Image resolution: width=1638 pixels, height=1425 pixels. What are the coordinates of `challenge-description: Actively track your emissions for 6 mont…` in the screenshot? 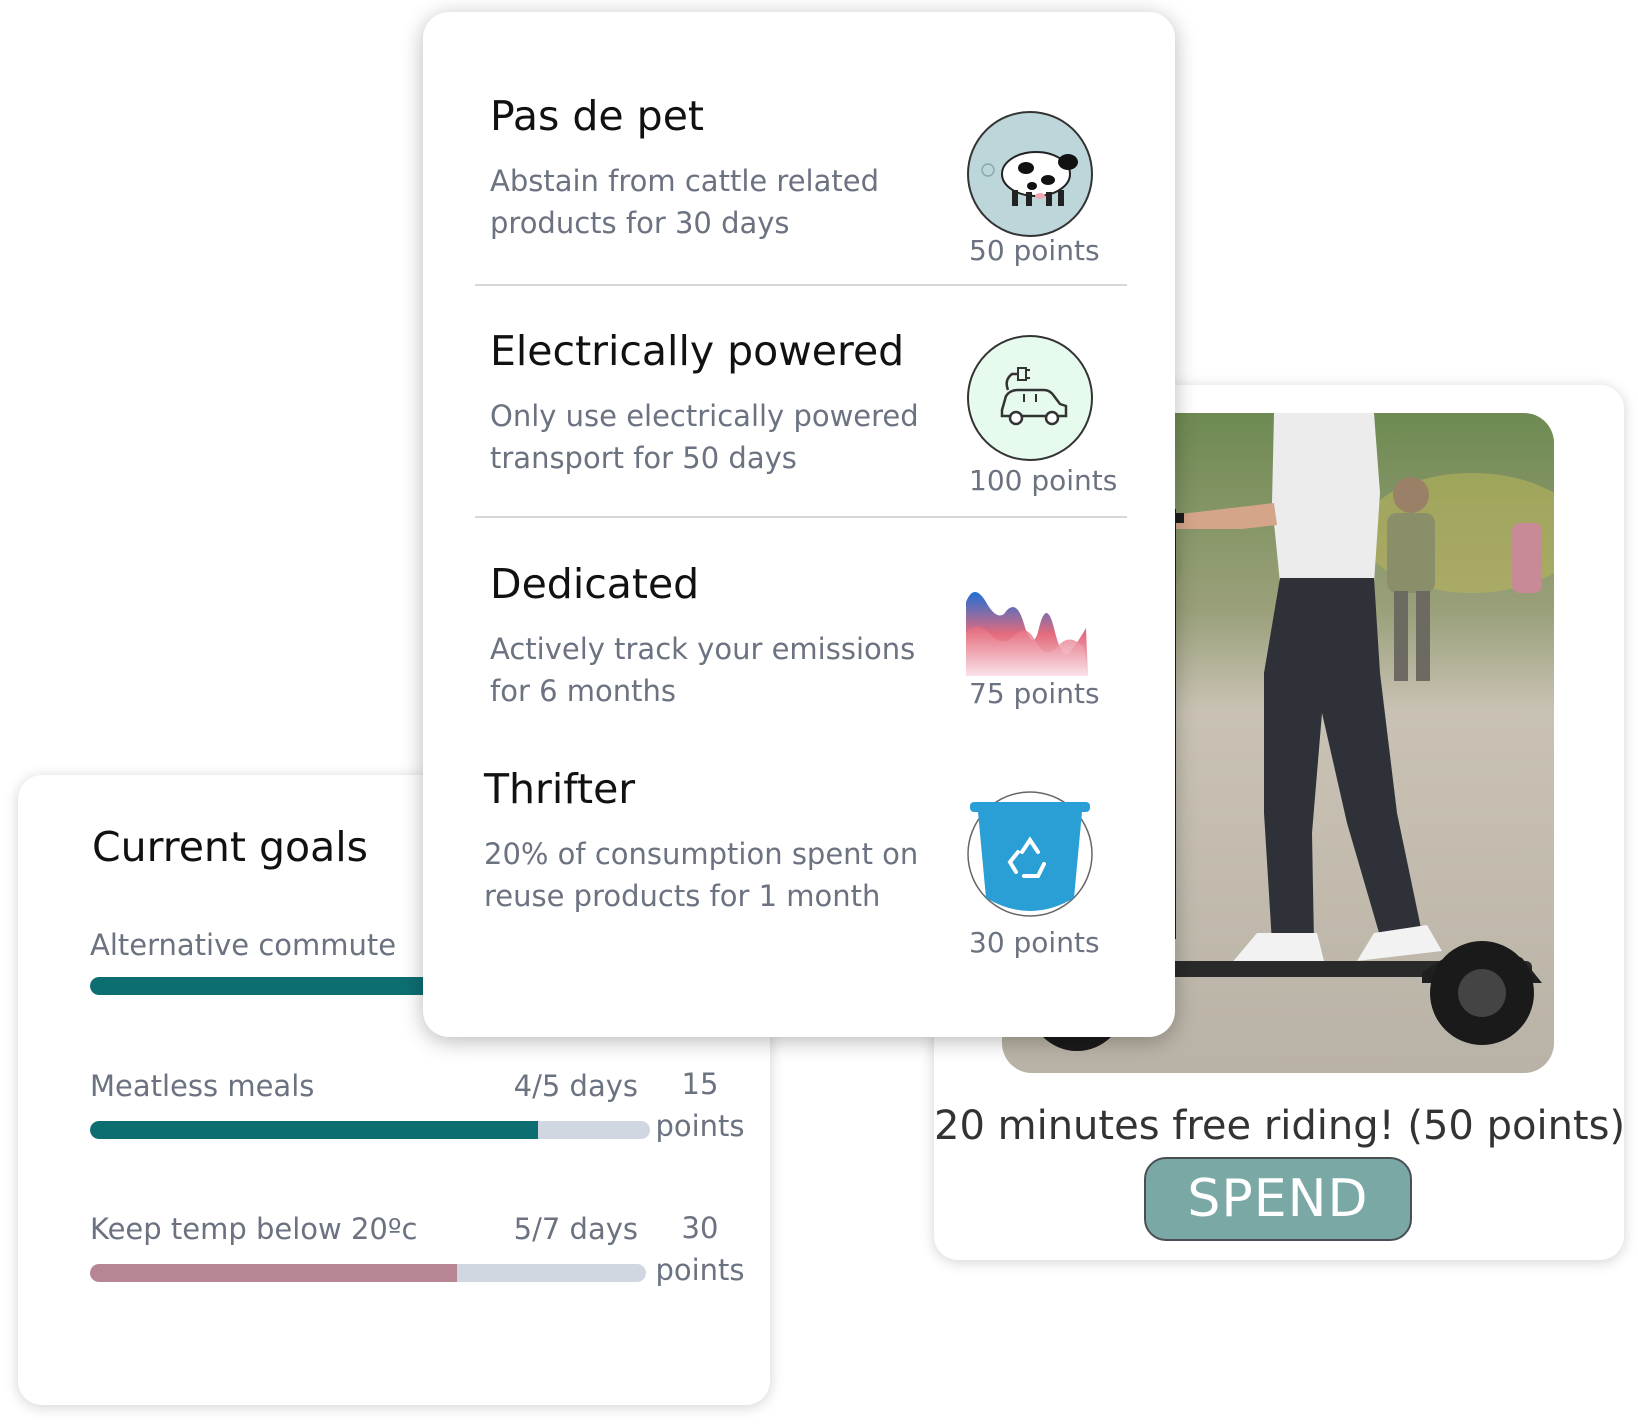 It's located at (710, 670).